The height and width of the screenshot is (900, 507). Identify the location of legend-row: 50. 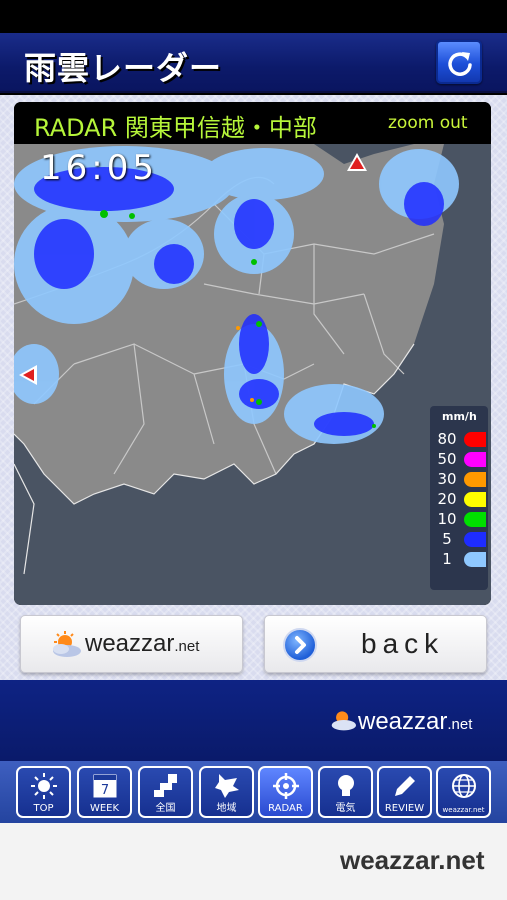
(459, 459).